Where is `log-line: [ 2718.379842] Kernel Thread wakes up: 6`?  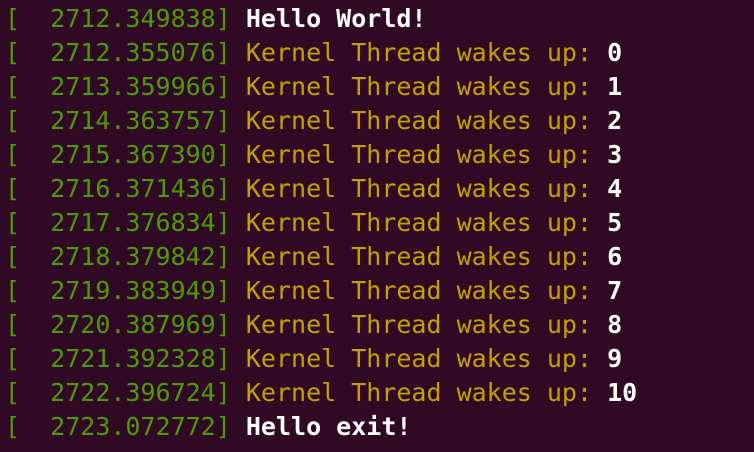
log-line: [ 2718.379842] Kernel Thread wakes up: 6 is located at coordinates (377, 257).